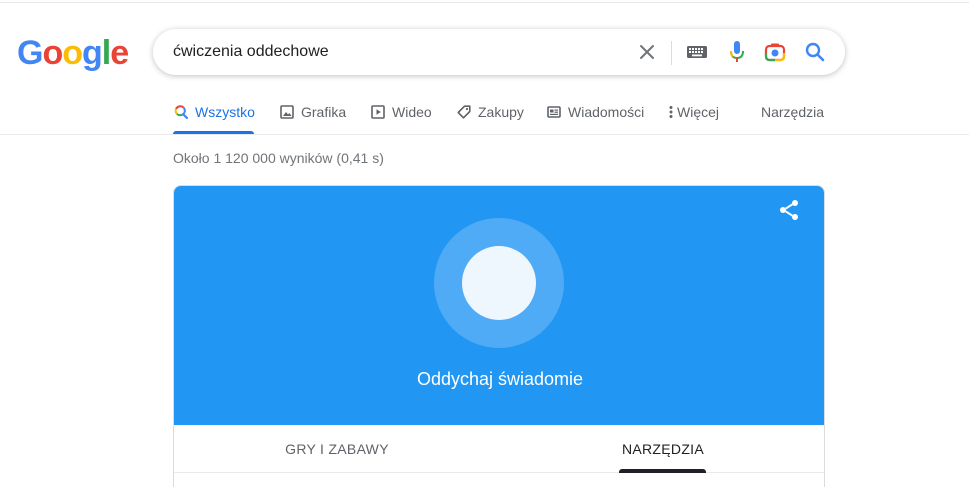  What do you see at coordinates (378, 112) in the screenshot?
I see `video-icon` at bounding box center [378, 112].